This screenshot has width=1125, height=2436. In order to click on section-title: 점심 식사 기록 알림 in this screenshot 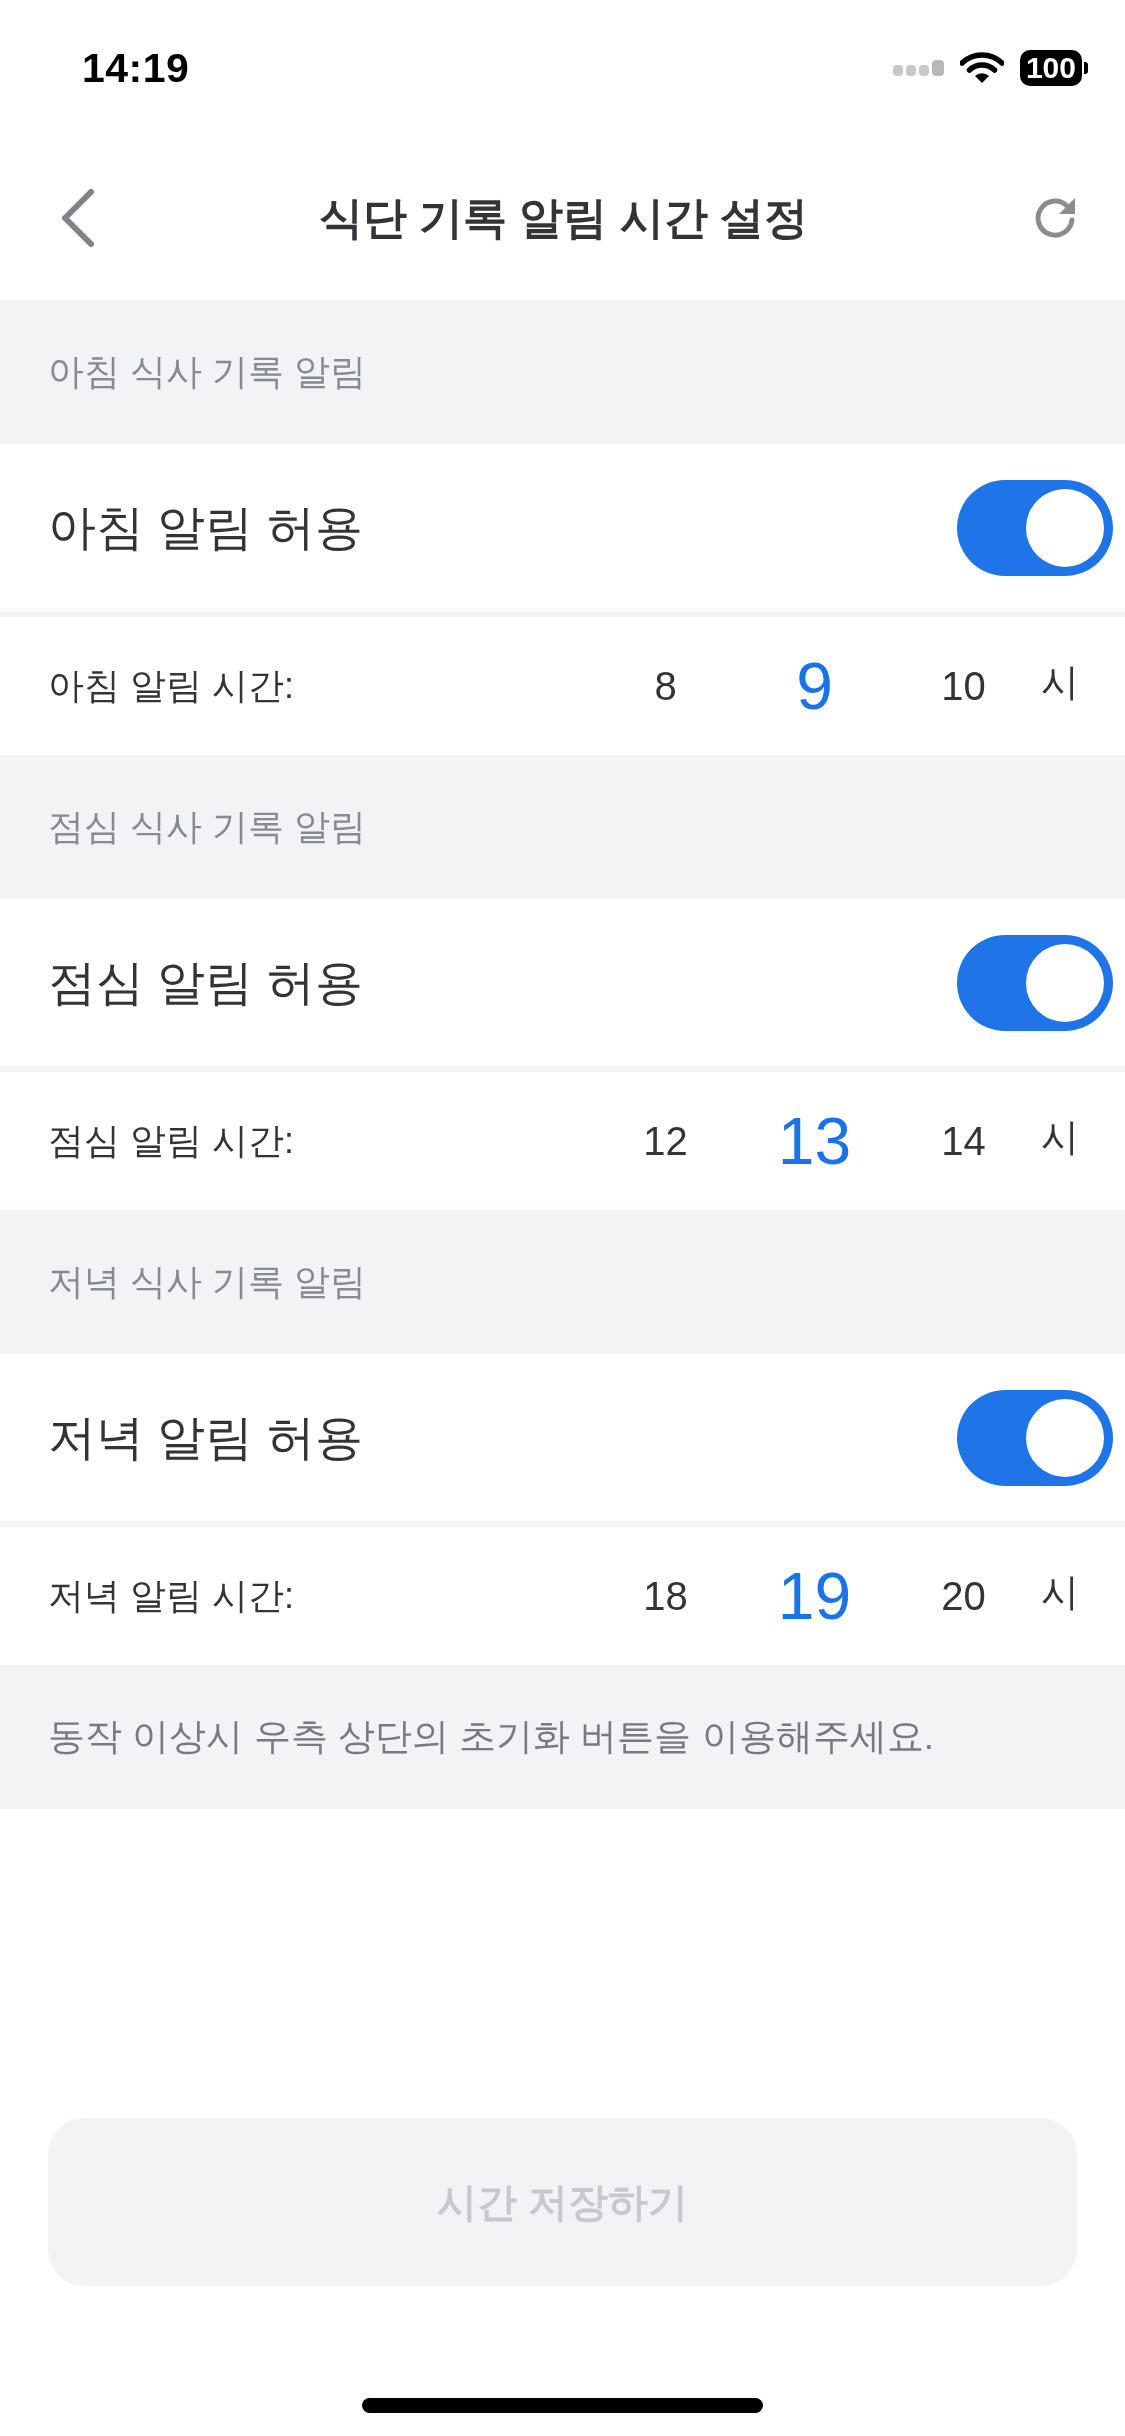, I will do `click(207, 826)`.